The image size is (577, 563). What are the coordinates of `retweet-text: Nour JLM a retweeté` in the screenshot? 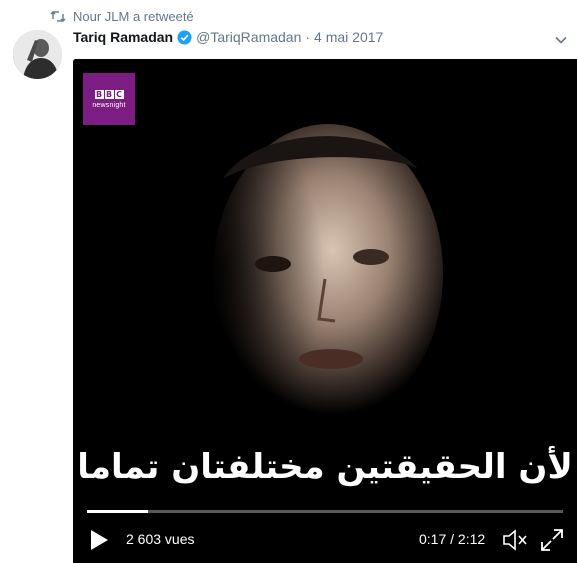 It's located at (133, 16).